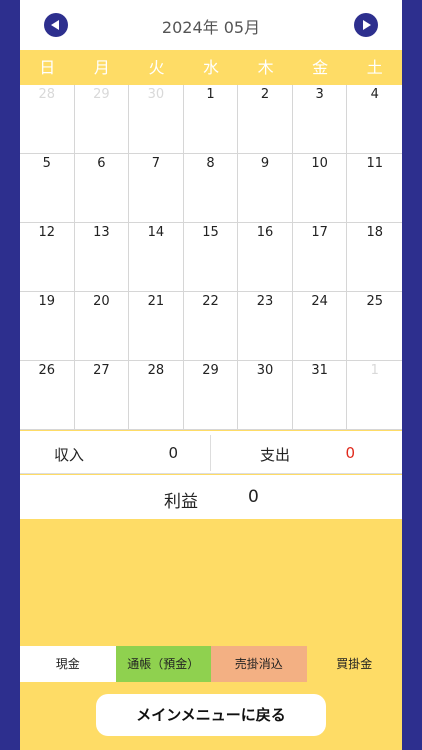 The height and width of the screenshot is (750, 422). I want to click on account-tabs: 現金 通帳（預金） 売掛消込 買掛金, so click(211, 664).